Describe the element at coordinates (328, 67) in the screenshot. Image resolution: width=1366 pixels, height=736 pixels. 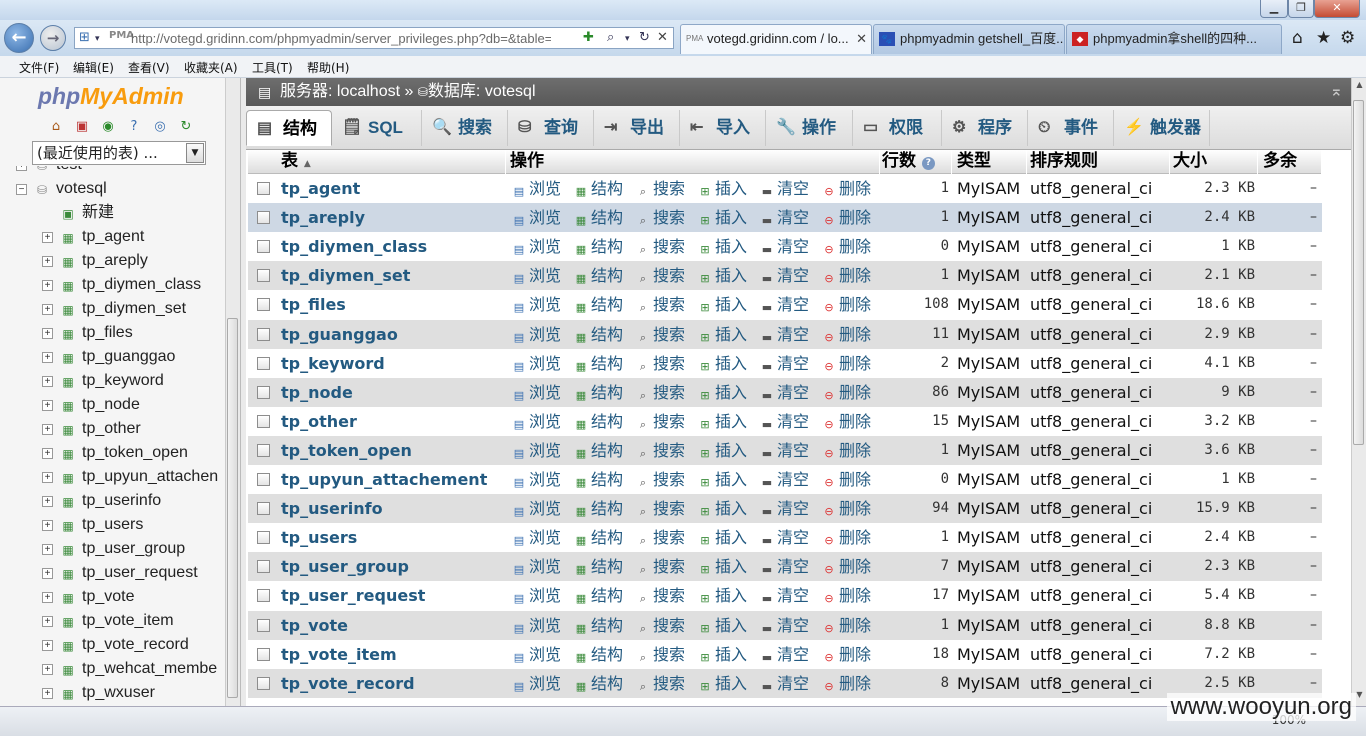
I see `menu-help: 帮助(H)` at that location.